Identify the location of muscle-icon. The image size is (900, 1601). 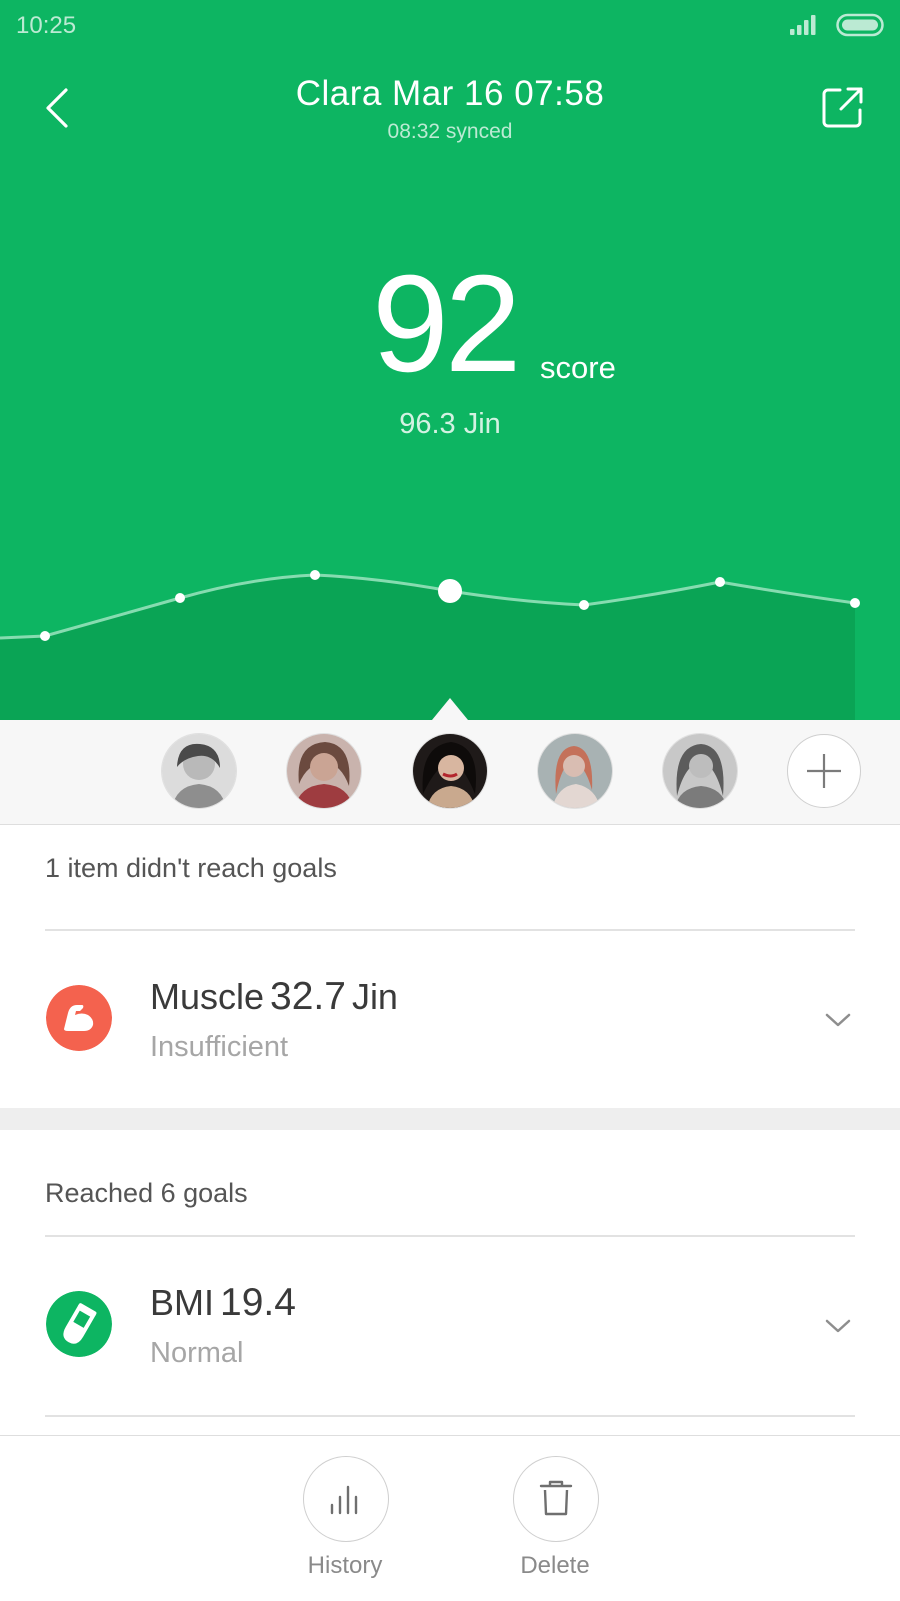
(79, 1018).